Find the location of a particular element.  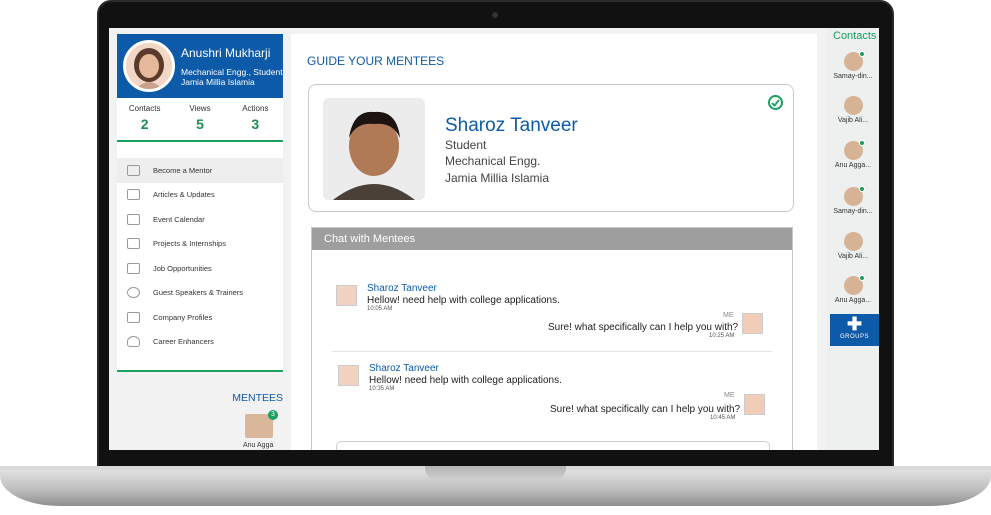

edit-icon is located at coordinates (133, 195).